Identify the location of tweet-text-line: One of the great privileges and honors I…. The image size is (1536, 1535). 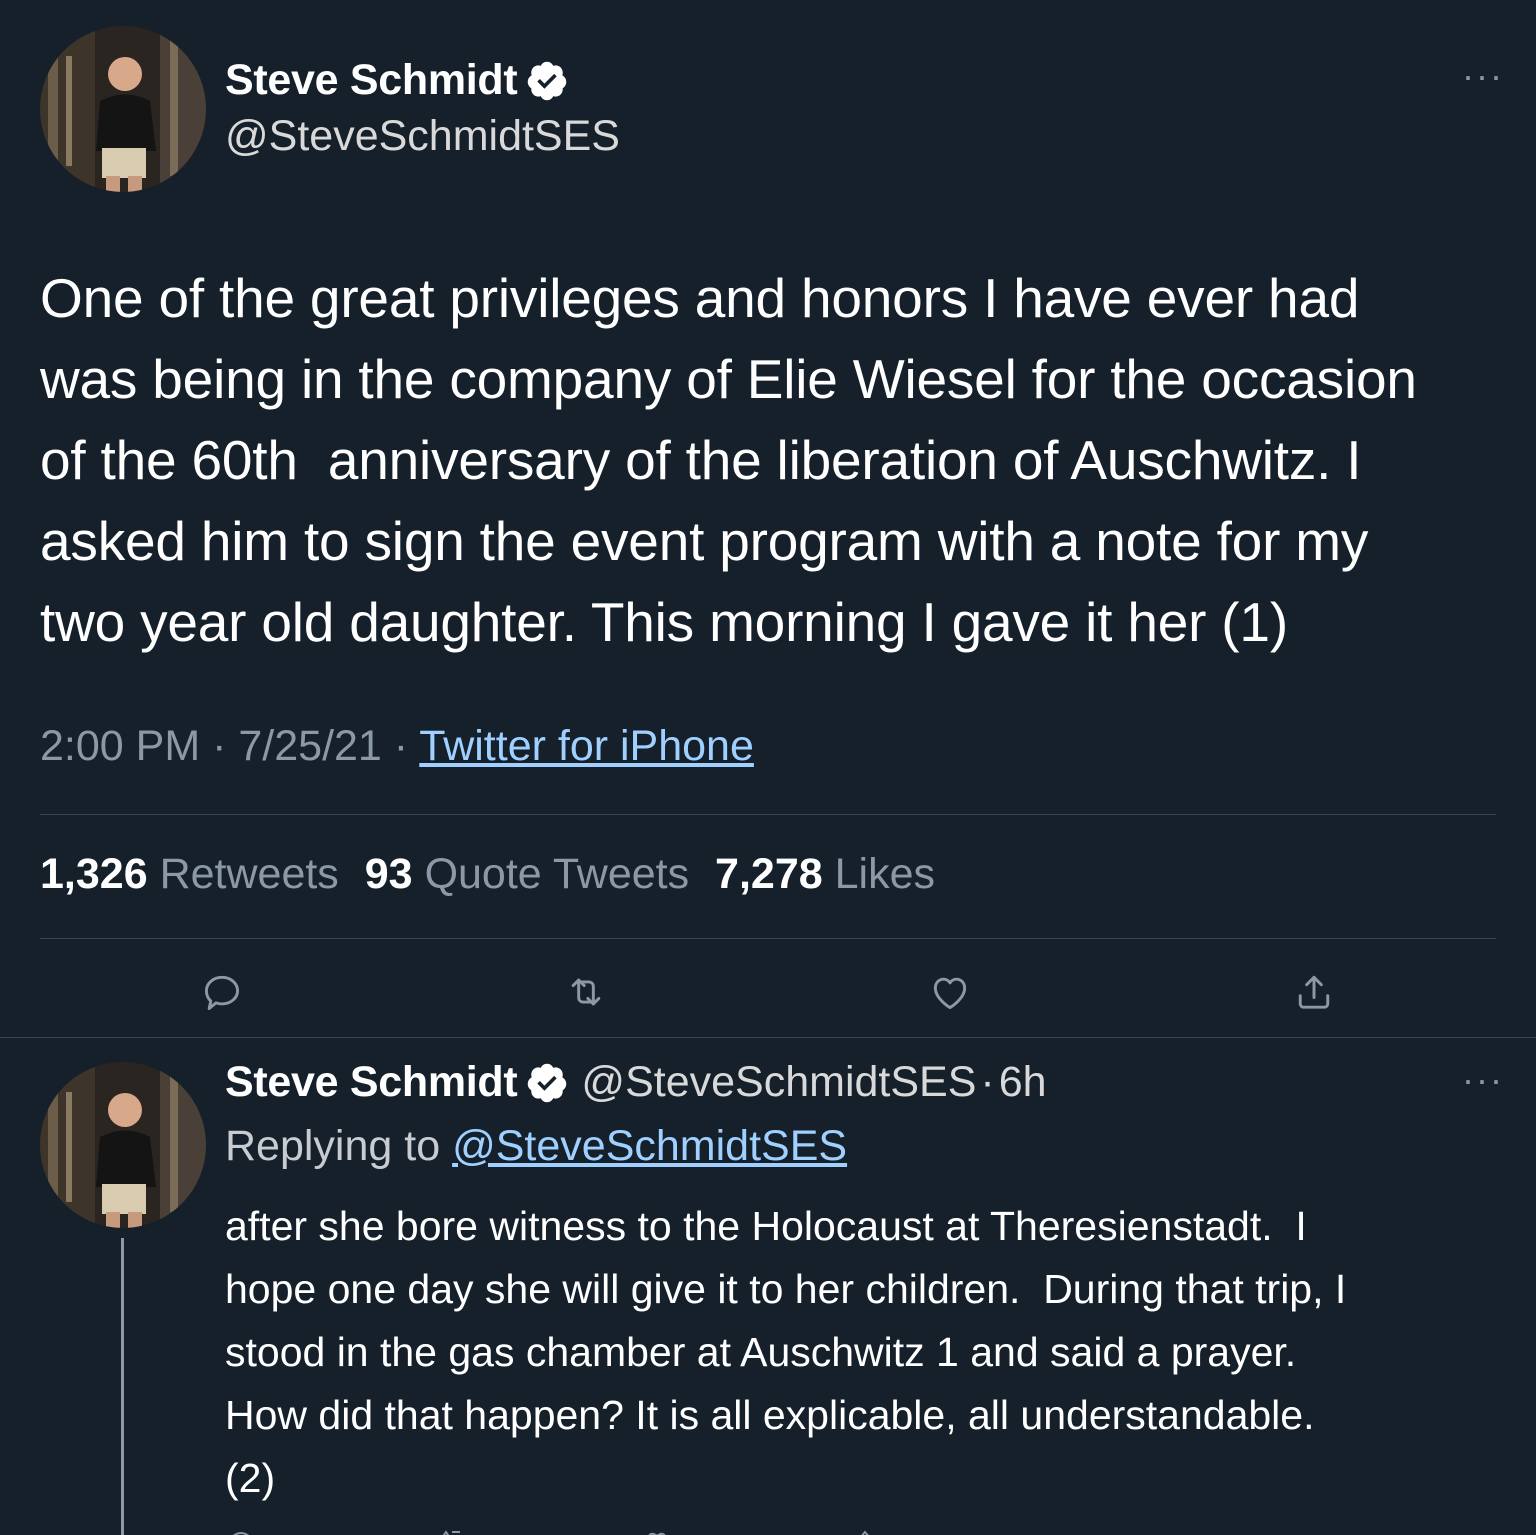
(700, 298).